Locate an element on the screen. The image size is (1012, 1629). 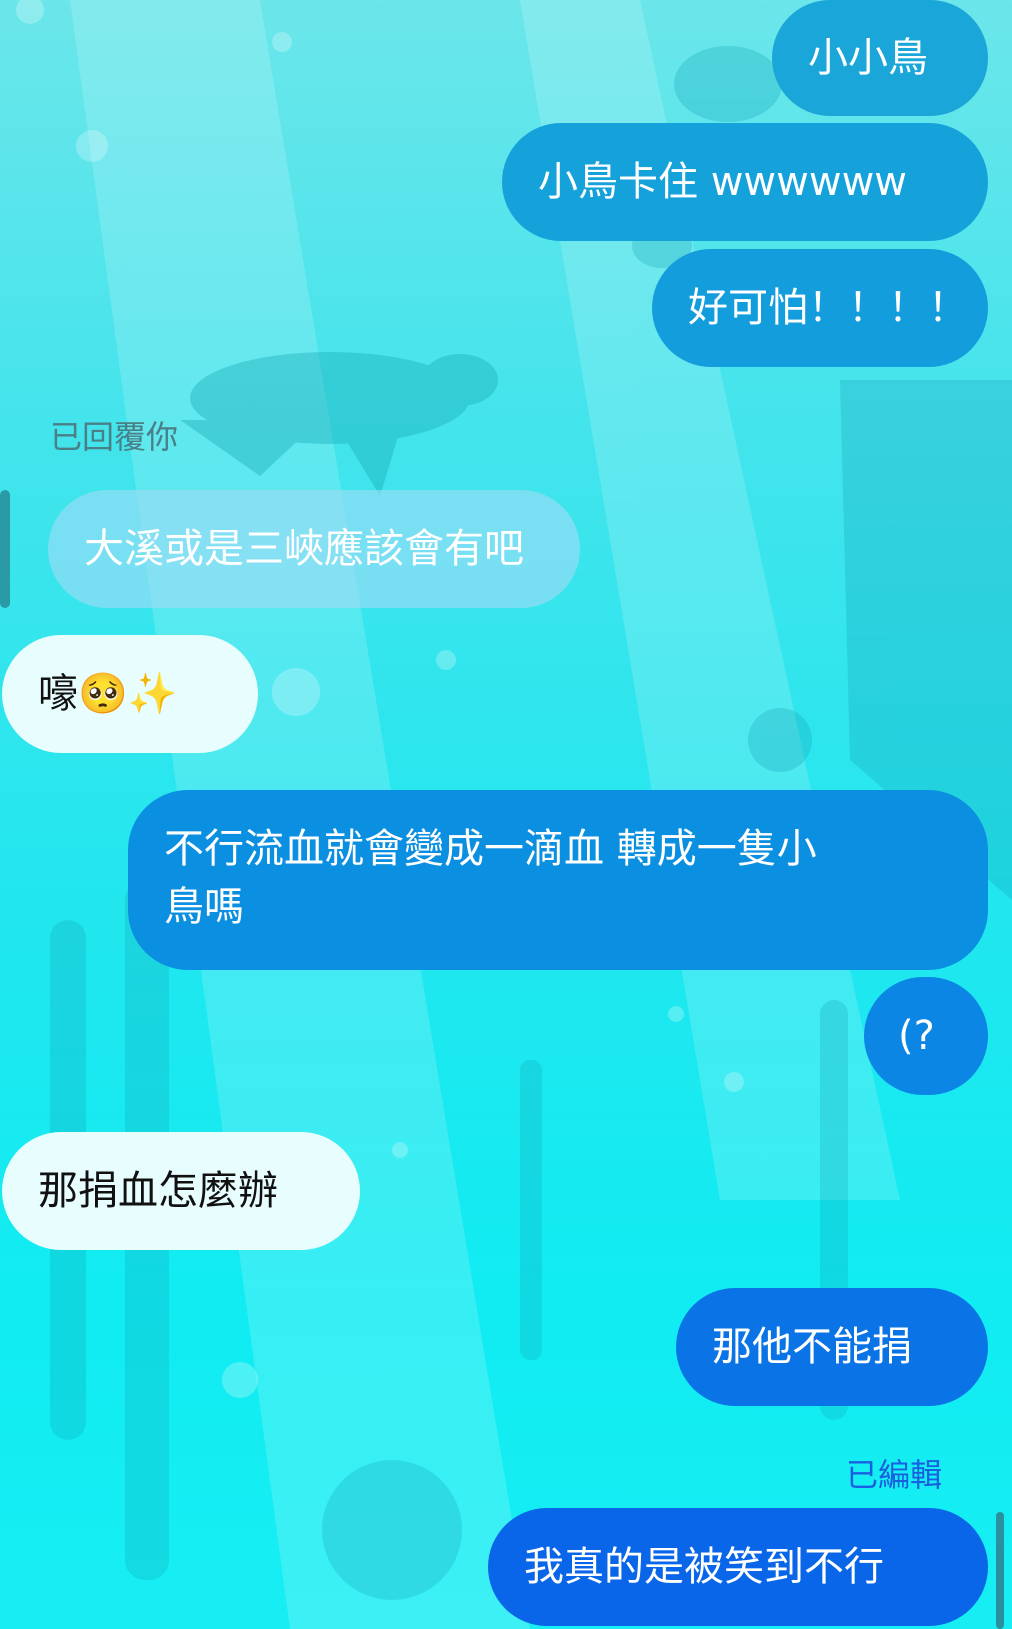
message-bubble-outgoing: 我真的是被笑到不行 is located at coordinates (738, 1567).